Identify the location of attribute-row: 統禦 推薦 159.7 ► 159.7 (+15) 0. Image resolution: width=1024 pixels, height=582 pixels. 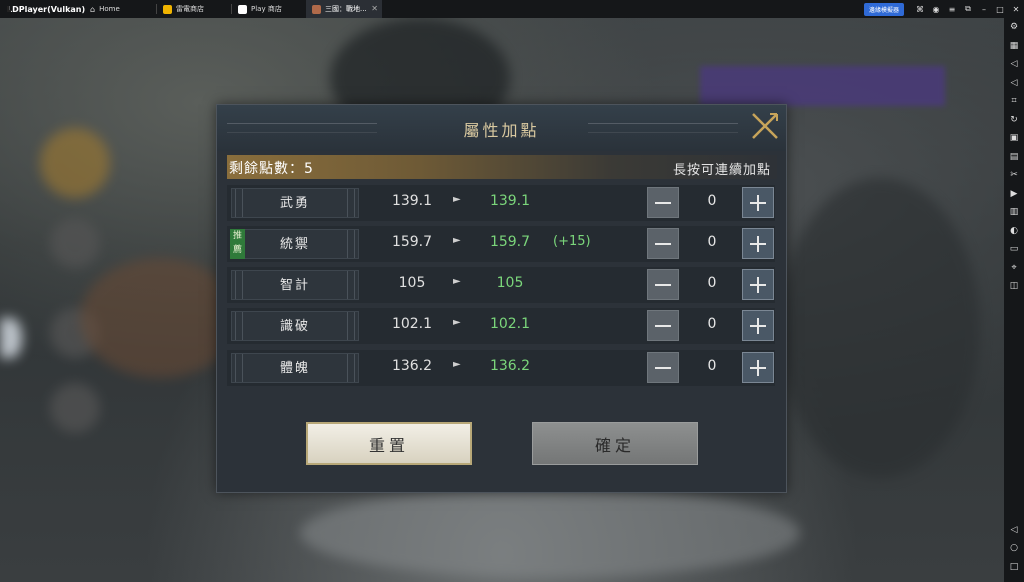
(501, 244).